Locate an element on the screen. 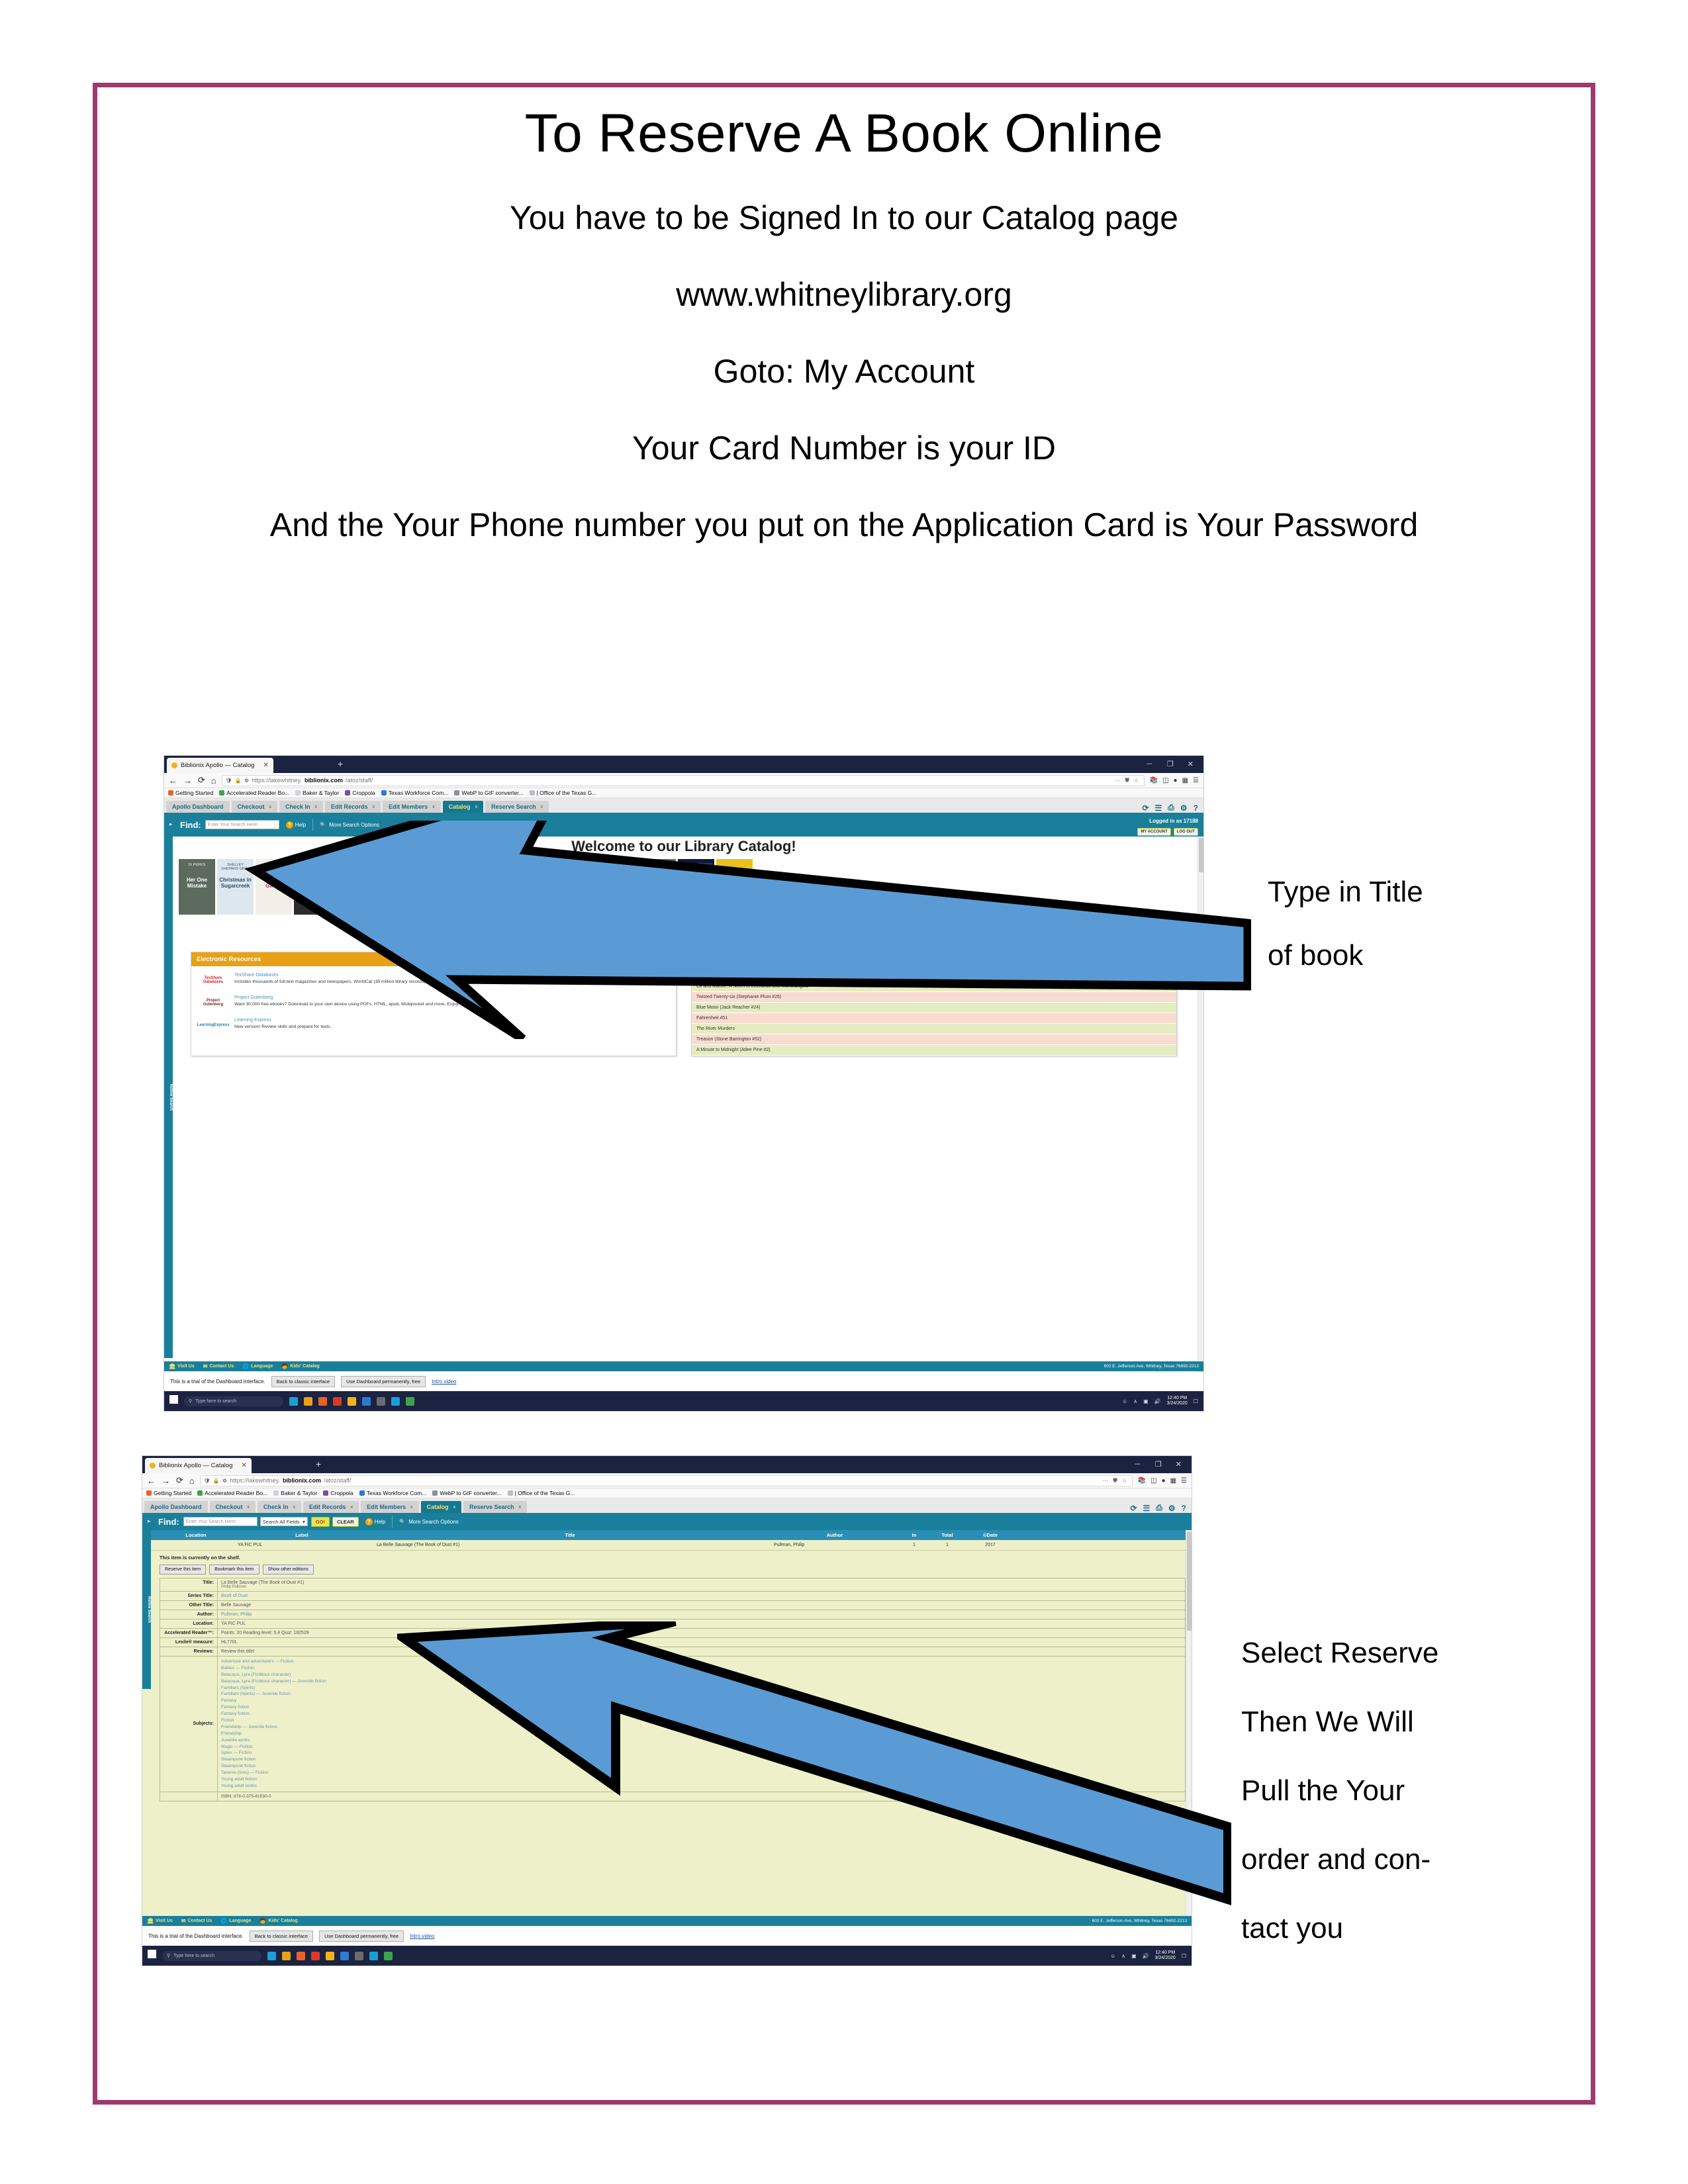  clear-button: CLEAR is located at coordinates (345, 1521).